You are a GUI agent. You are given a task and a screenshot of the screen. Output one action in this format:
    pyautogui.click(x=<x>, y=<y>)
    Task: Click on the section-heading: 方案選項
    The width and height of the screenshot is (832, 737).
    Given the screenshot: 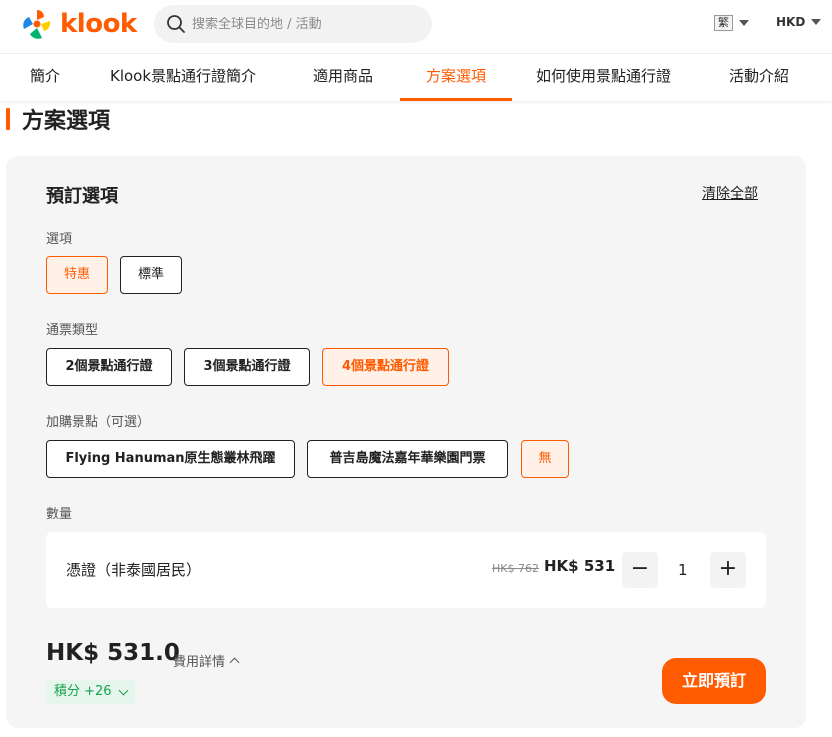 What is the action you would take?
    pyautogui.click(x=58, y=119)
    